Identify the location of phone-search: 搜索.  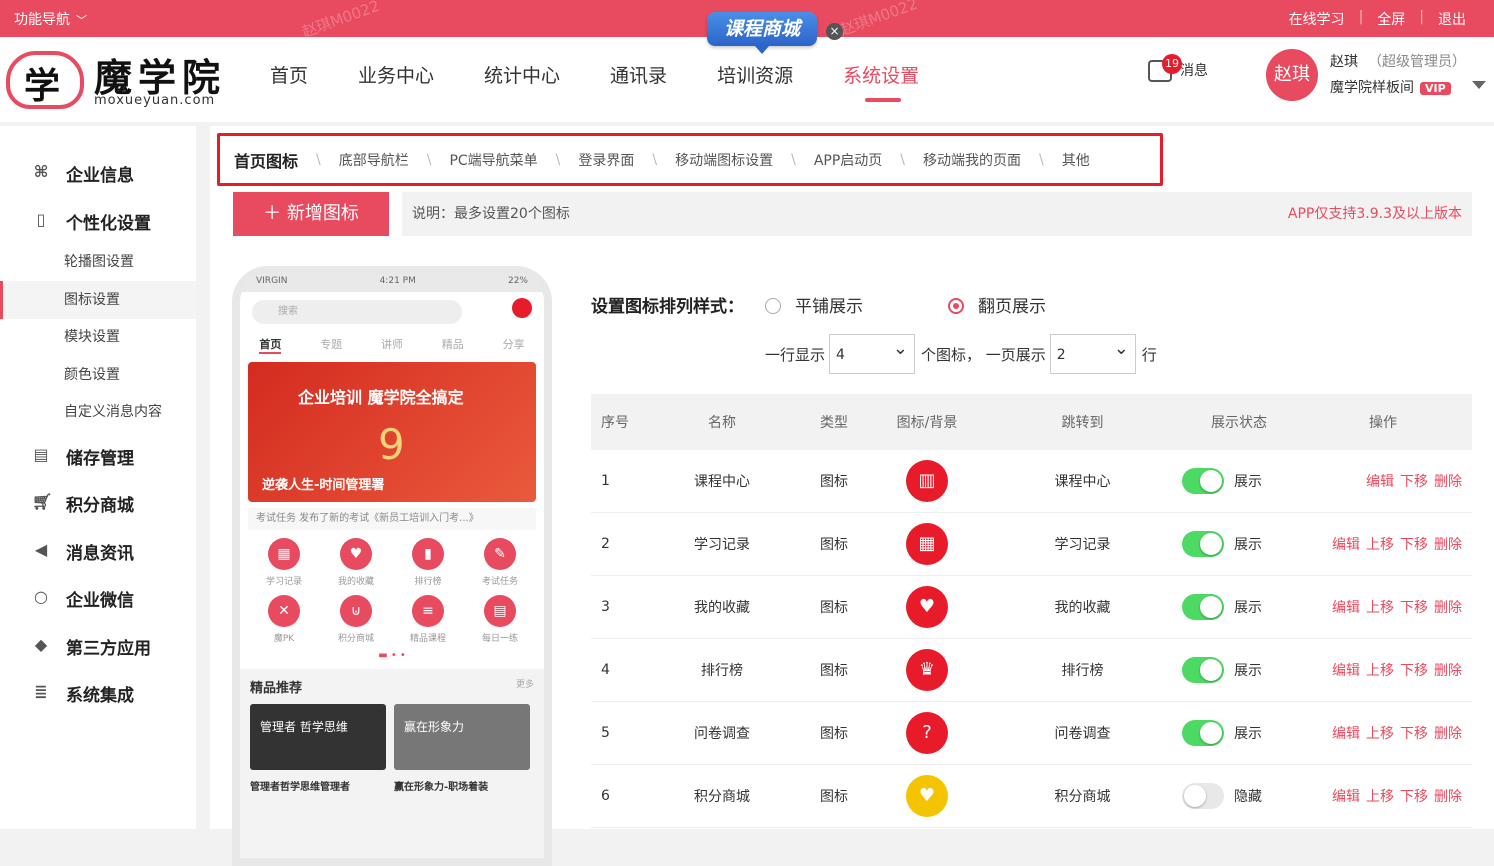
(357, 312).